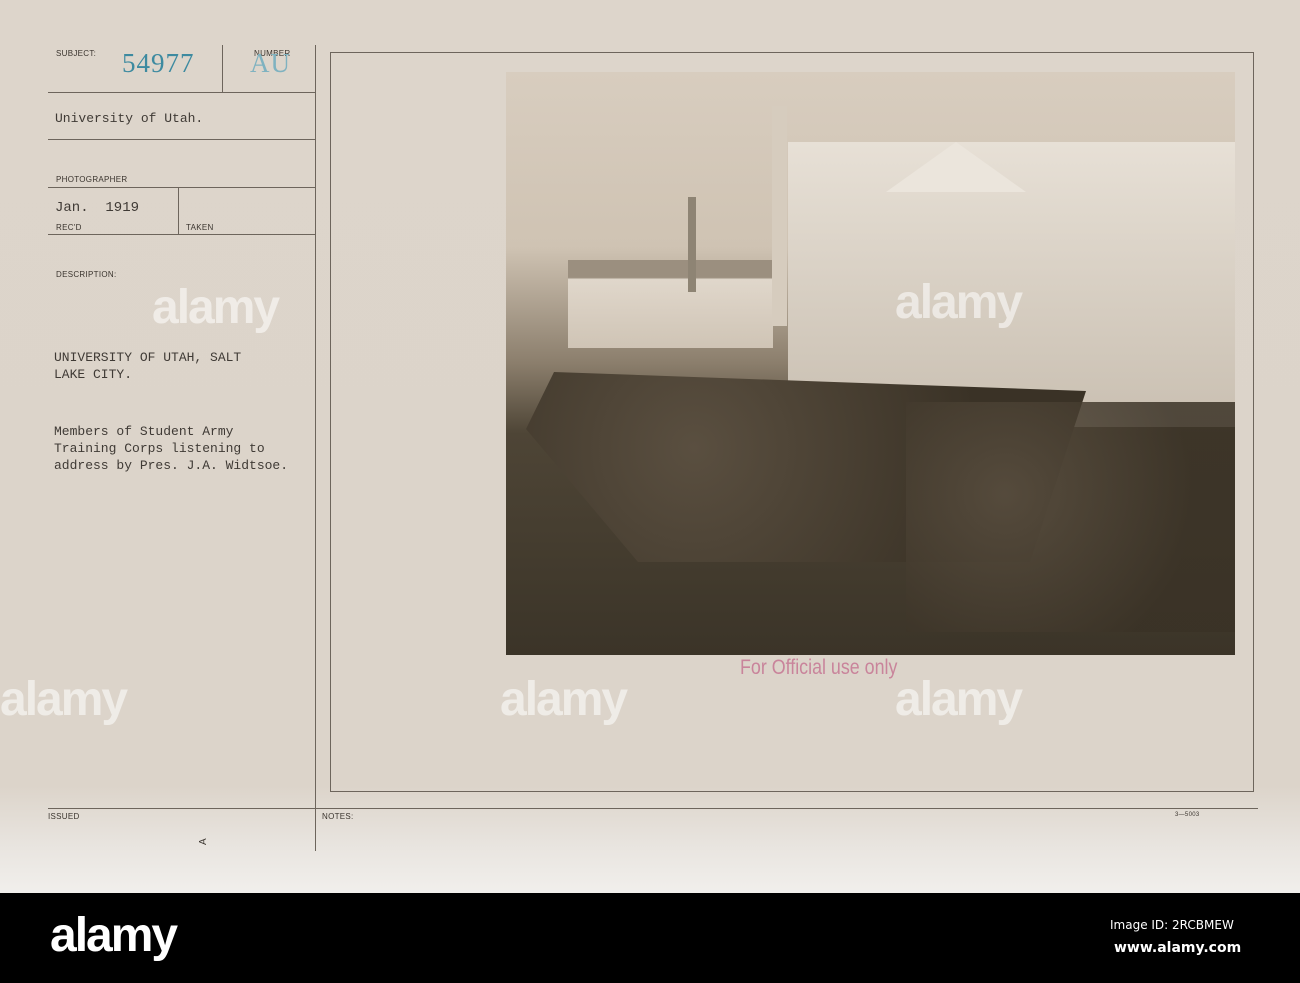 This screenshot has width=1300, height=983. Describe the element at coordinates (129, 118) in the screenshot. I see `subject-text: University of Utah.` at that location.